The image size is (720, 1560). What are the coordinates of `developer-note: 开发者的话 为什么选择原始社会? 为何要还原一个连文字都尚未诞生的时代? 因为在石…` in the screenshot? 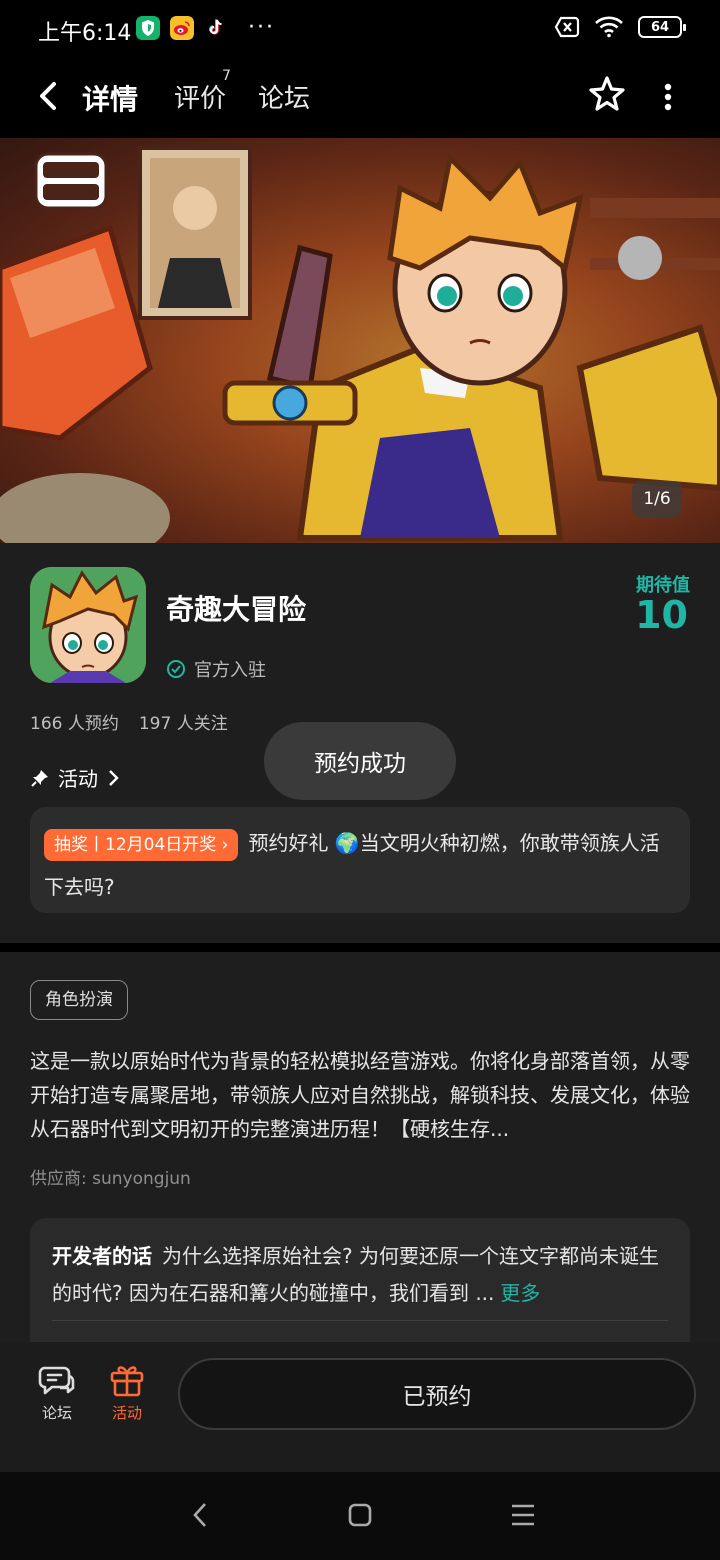 It's located at (360, 1280).